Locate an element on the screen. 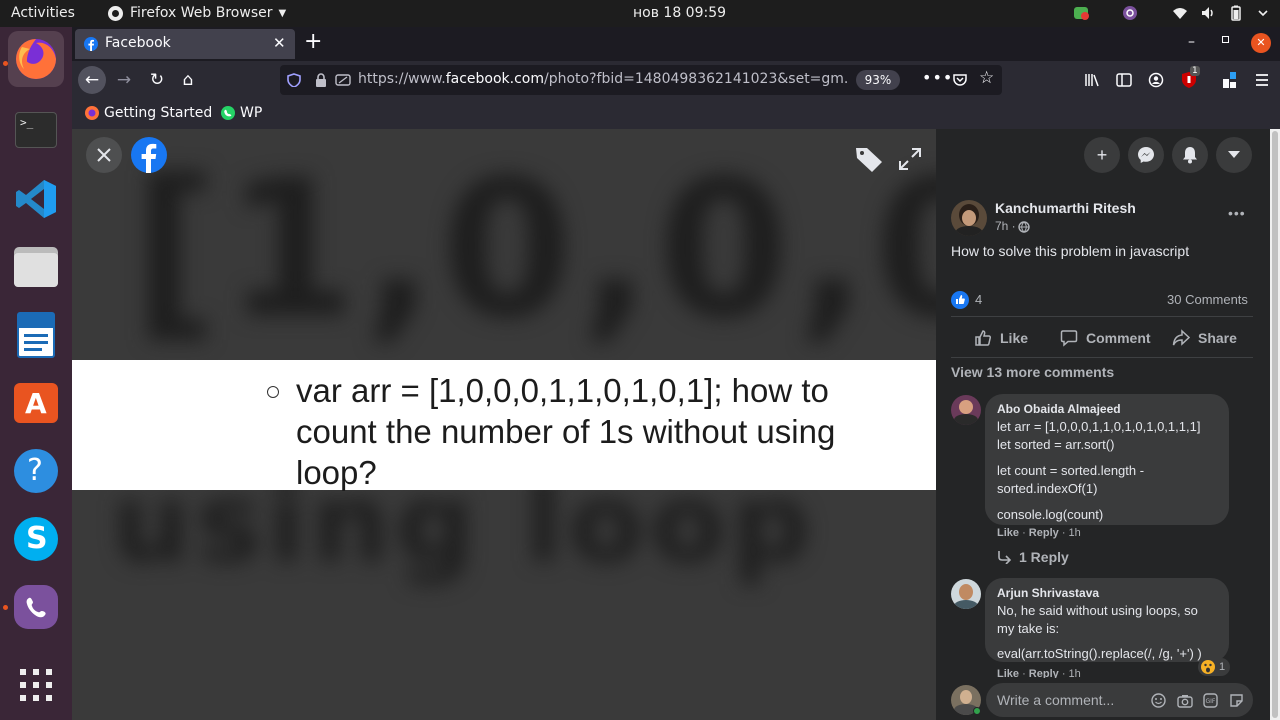 The height and width of the screenshot is (720, 1280). camera-icon is located at coordinates (1185, 700).